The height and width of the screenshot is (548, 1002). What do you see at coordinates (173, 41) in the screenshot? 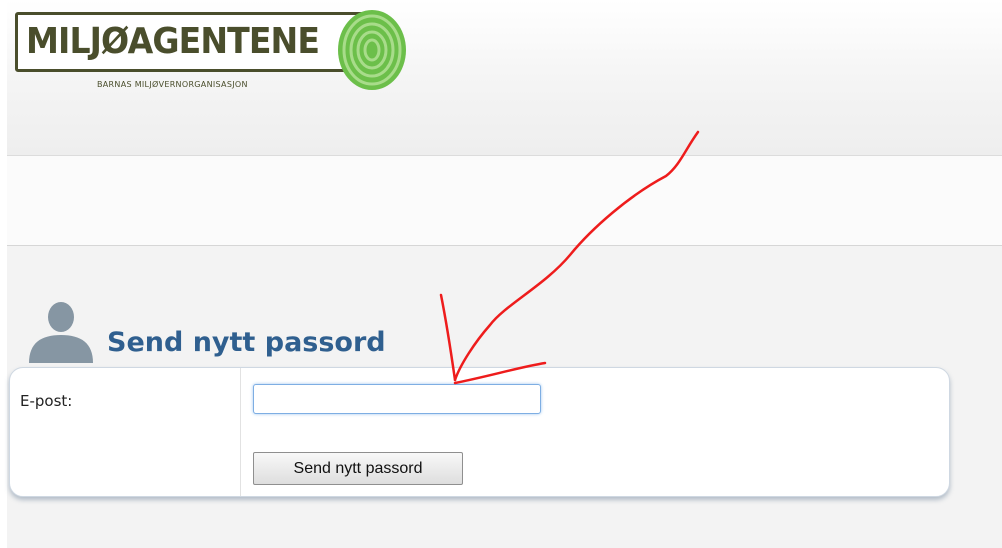
I see `logo-title: MILJØAGENTENE` at bounding box center [173, 41].